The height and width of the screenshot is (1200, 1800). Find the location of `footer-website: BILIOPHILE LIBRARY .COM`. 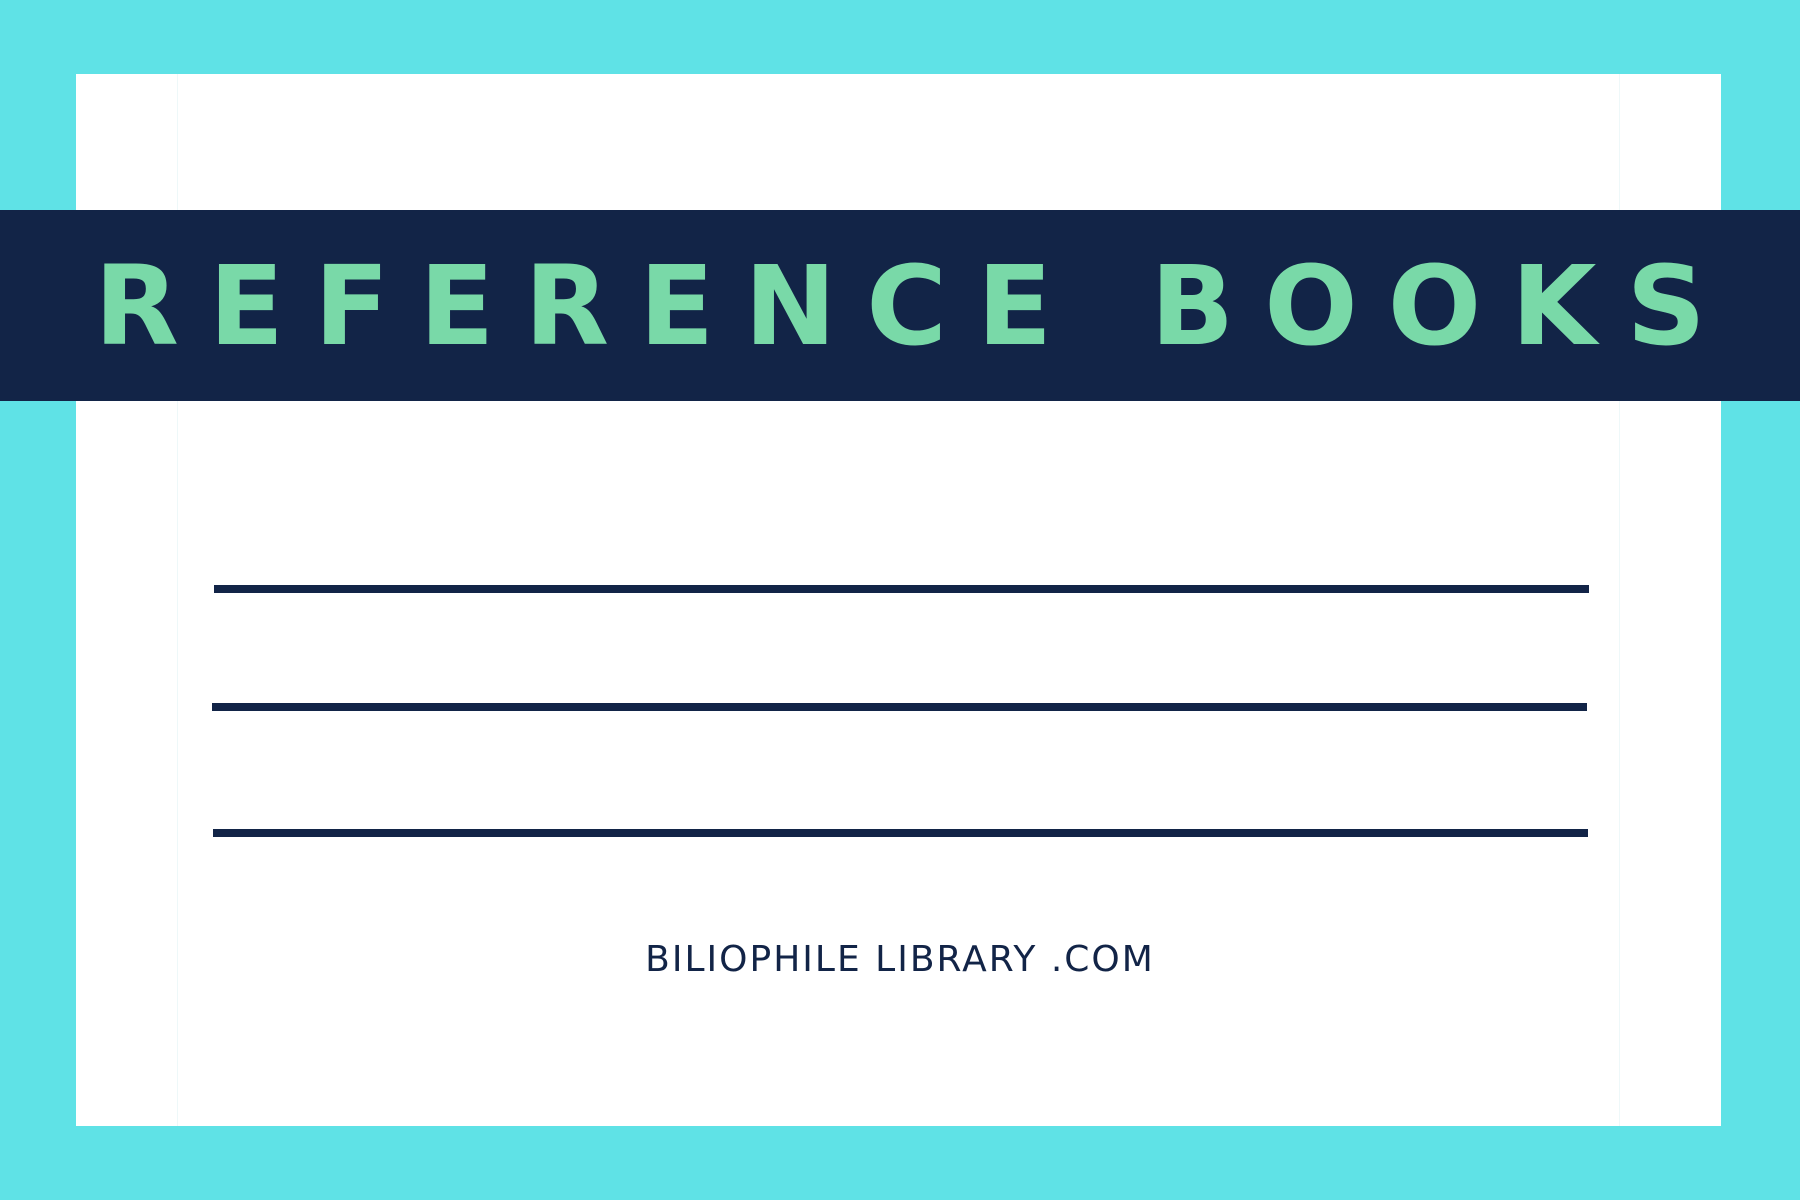

footer-website: BILIOPHILE LIBRARY .COM is located at coordinates (900, 959).